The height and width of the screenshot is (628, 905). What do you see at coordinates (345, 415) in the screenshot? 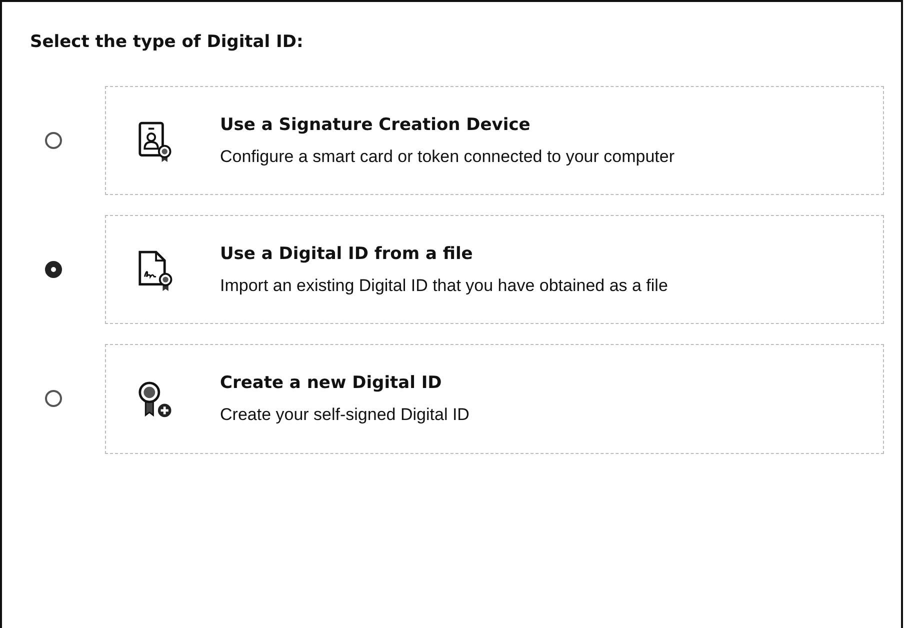
I see `option-description: Create your self-signed Digital ID` at bounding box center [345, 415].